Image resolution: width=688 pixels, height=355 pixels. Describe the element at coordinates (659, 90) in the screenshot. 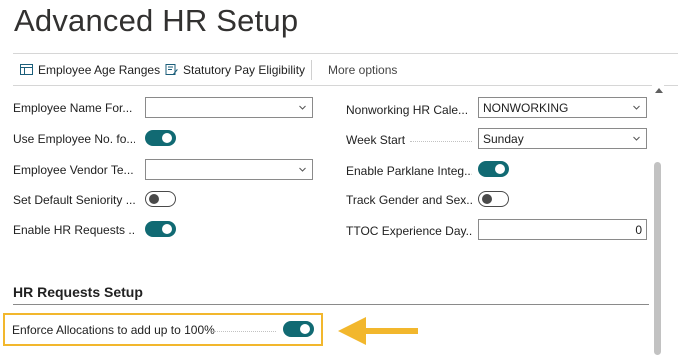

I see `scroll-up-icon` at that location.